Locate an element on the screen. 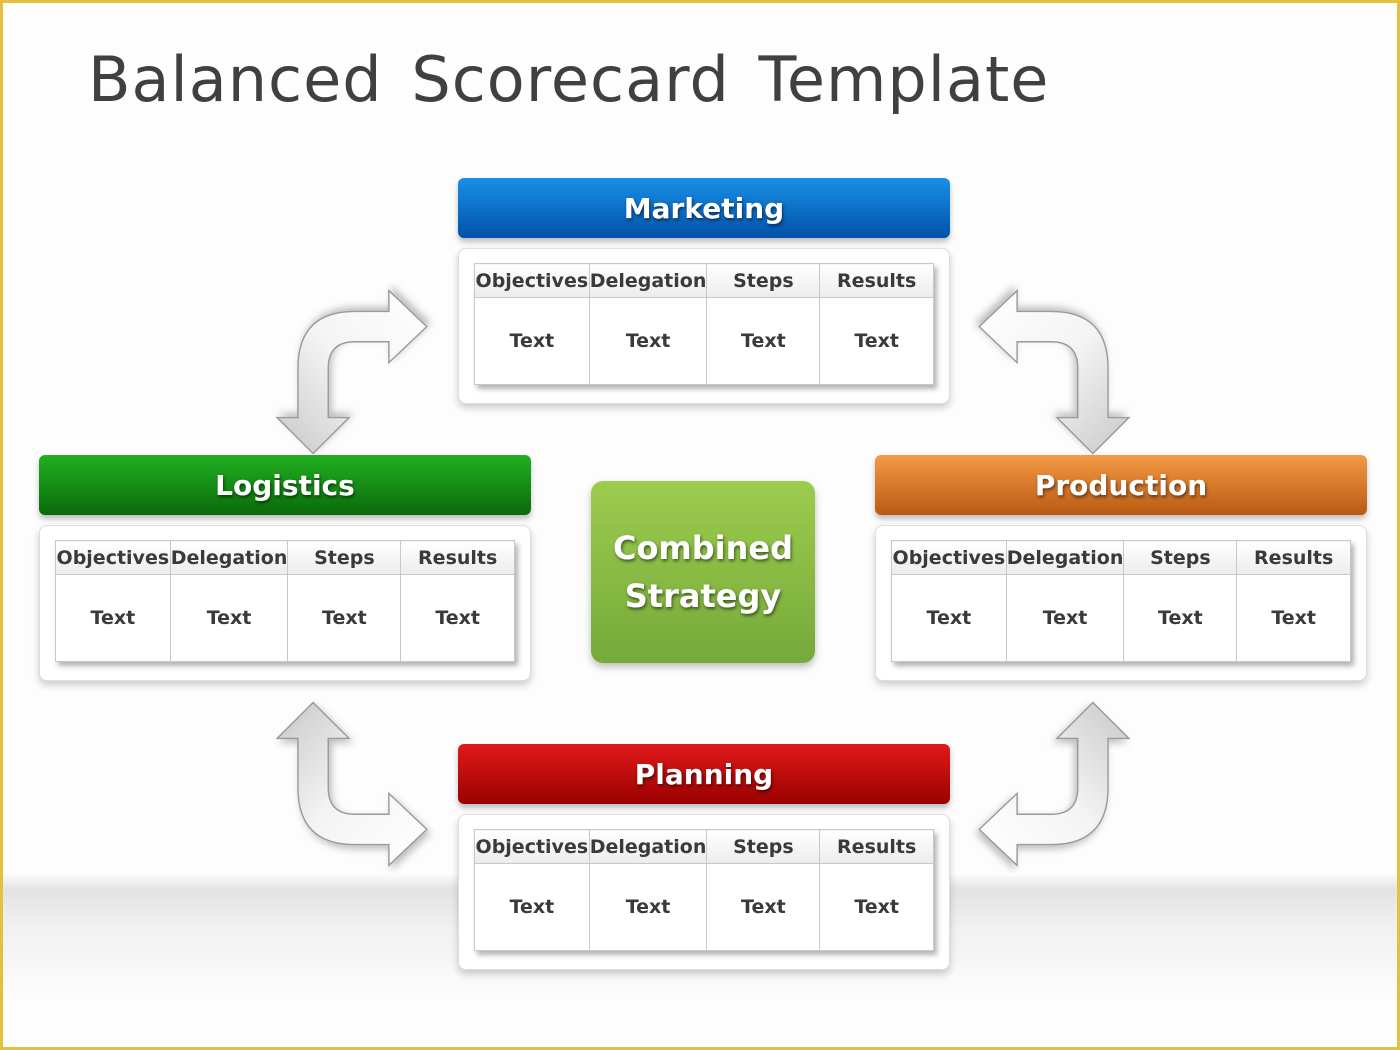 The width and height of the screenshot is (1400, 1050). curved-arrow-logistics-planning-icon is located at coordinates (351, 783).